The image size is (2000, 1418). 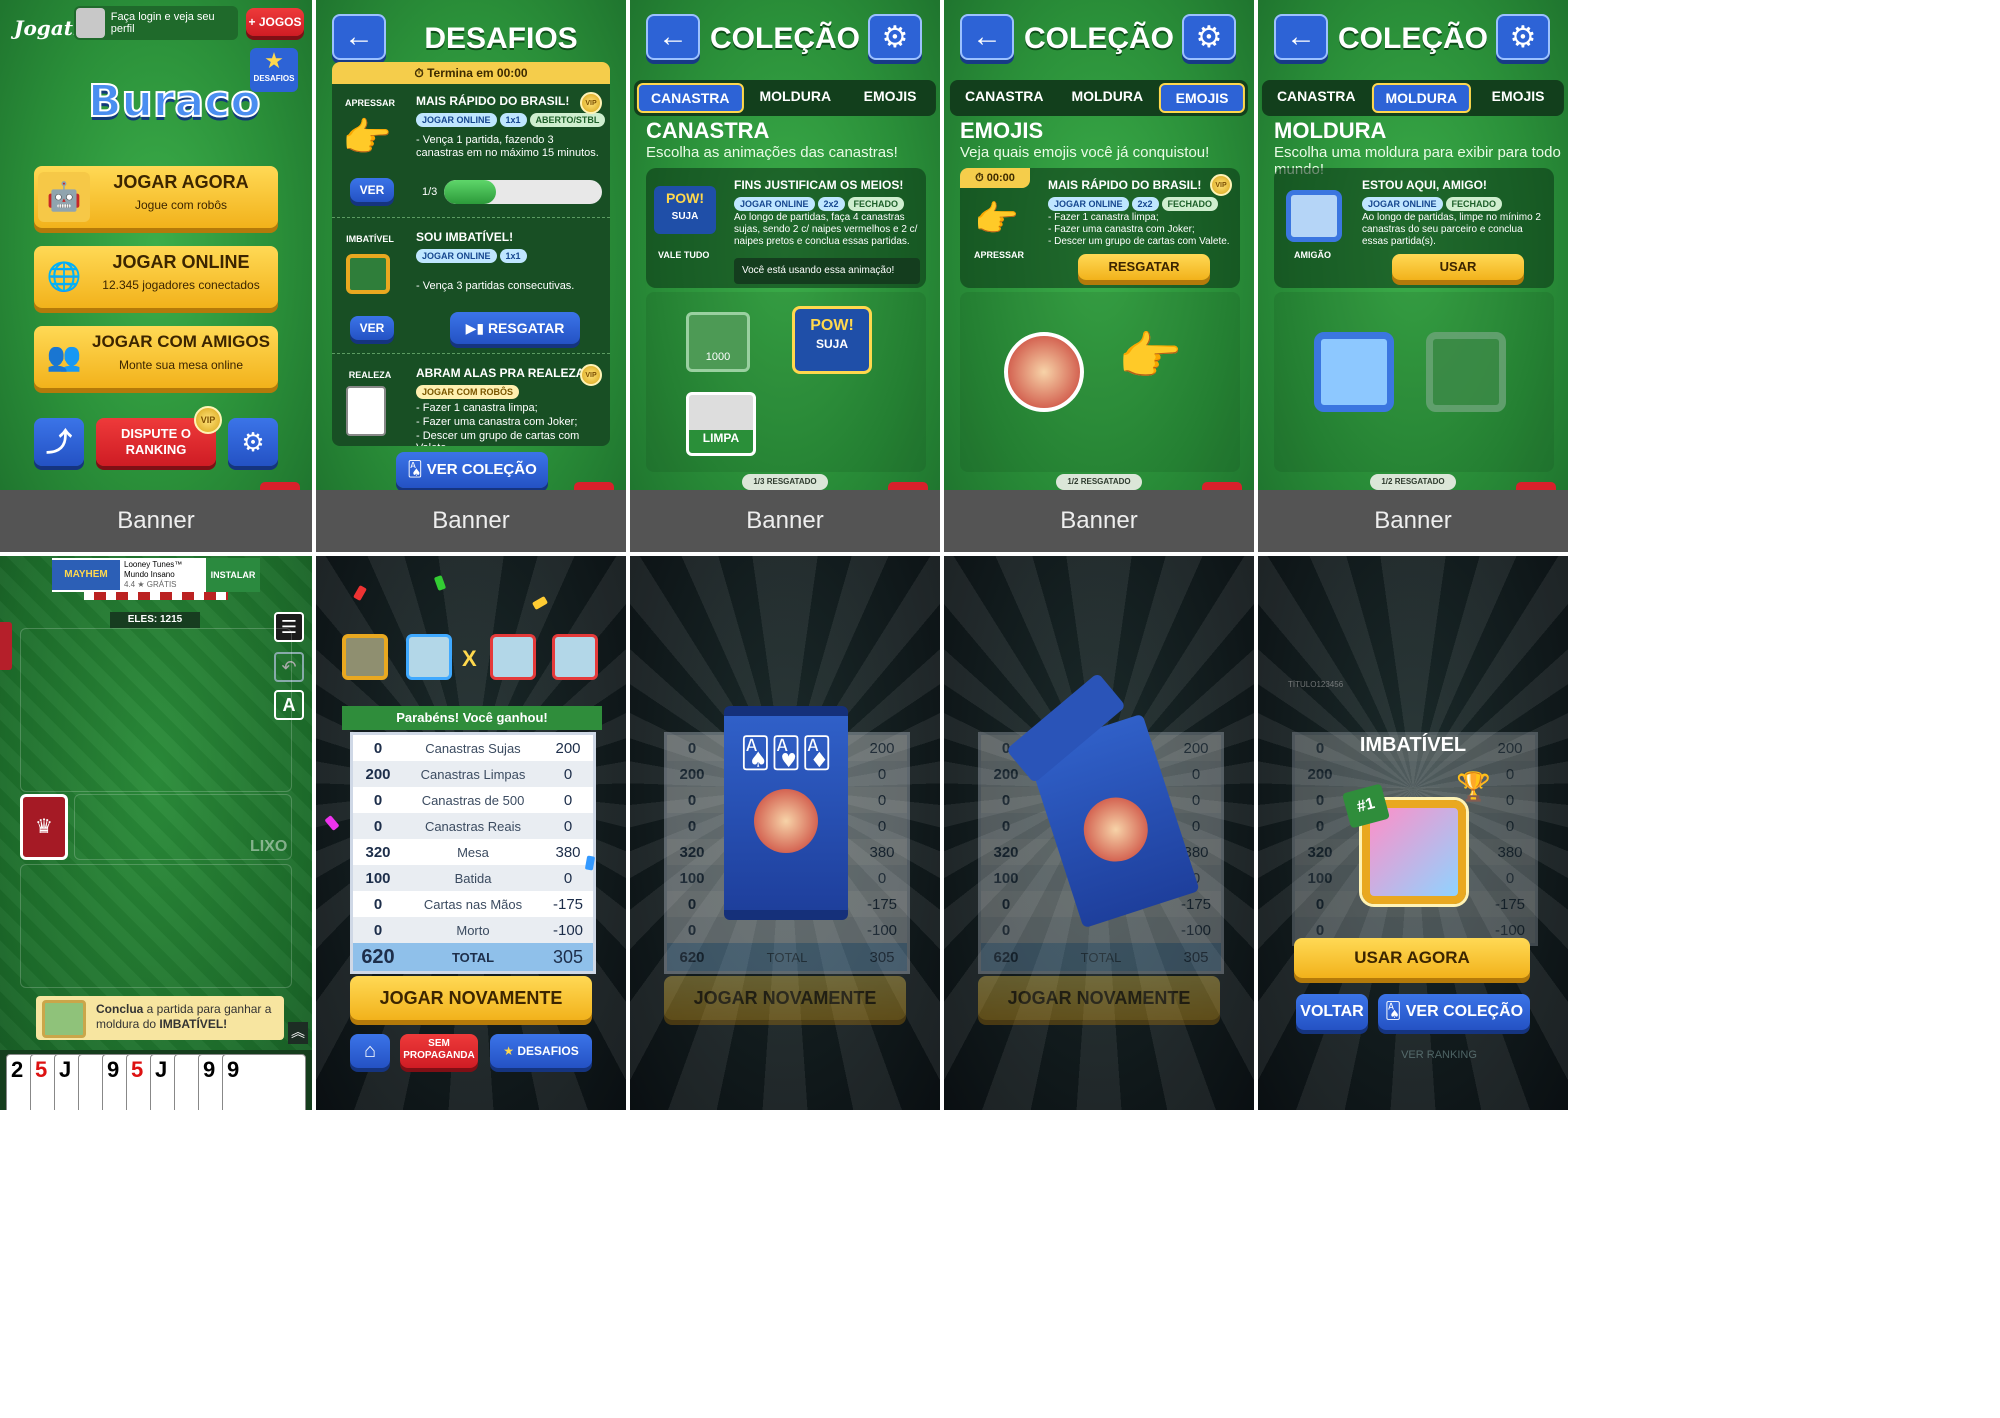 What do you see at coordinates (786, 813) in the screenshot?
I see `card-pack: 🂡🂱🃁` at bounding box center [786, 813].